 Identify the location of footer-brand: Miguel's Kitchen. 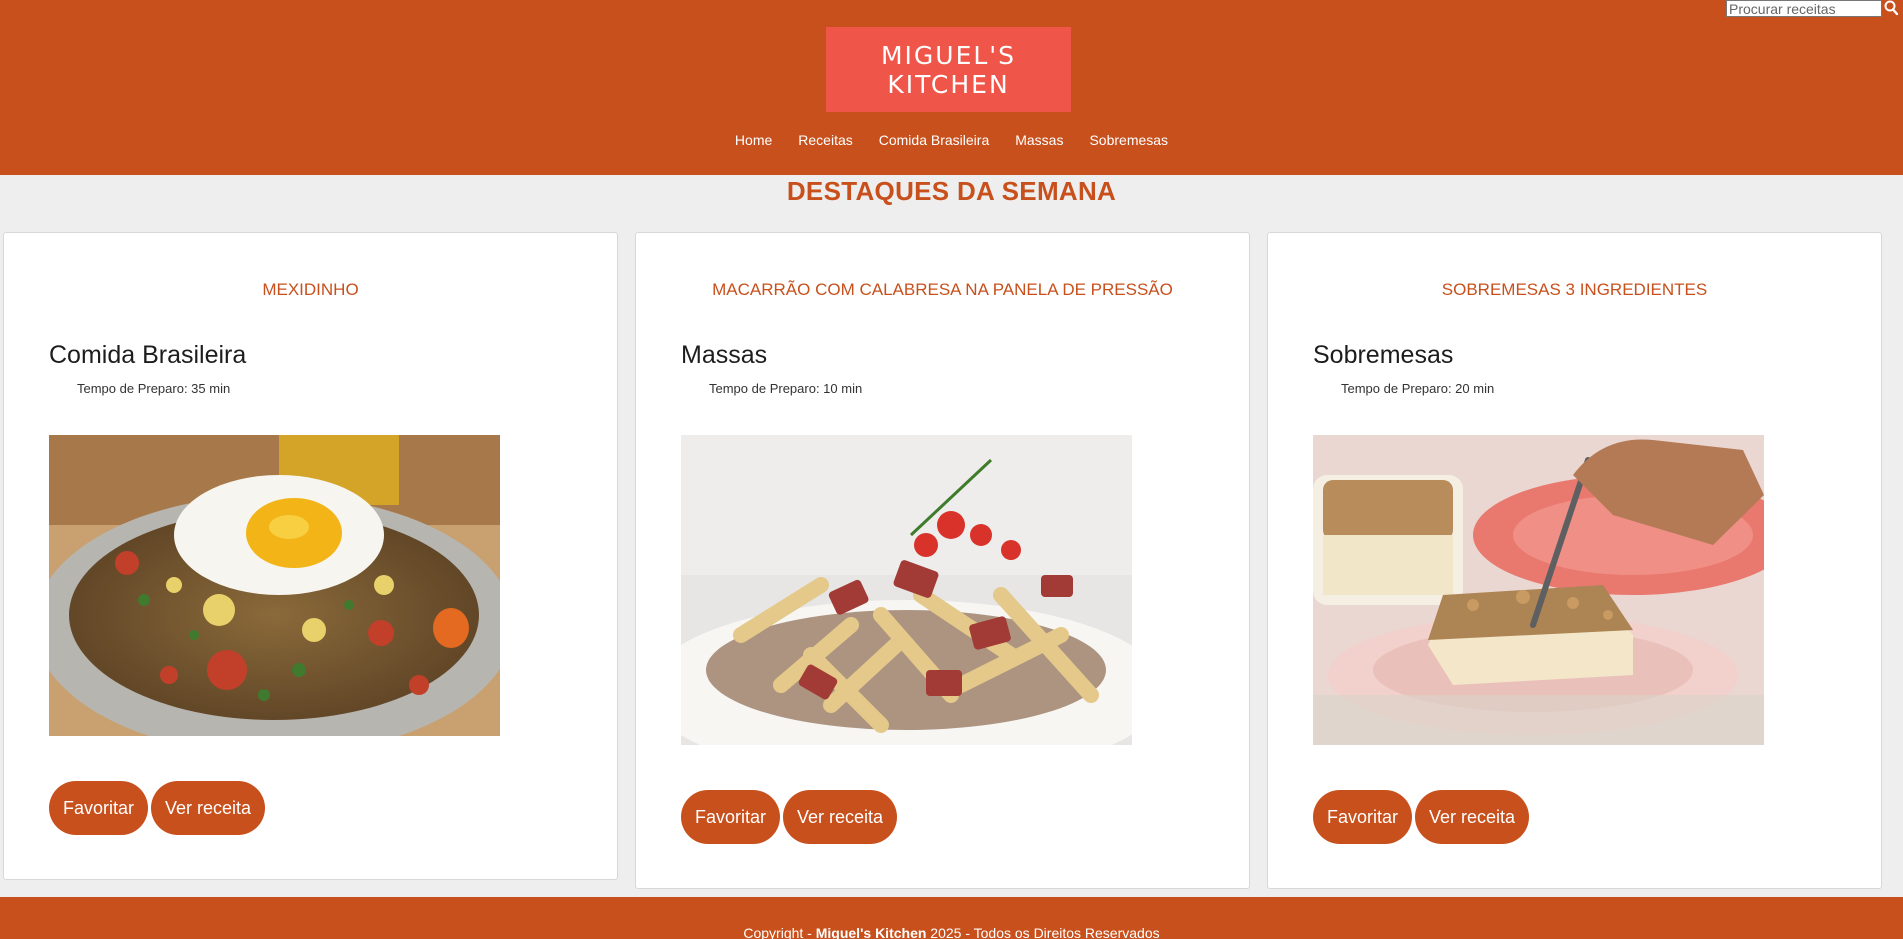
(871, 932).